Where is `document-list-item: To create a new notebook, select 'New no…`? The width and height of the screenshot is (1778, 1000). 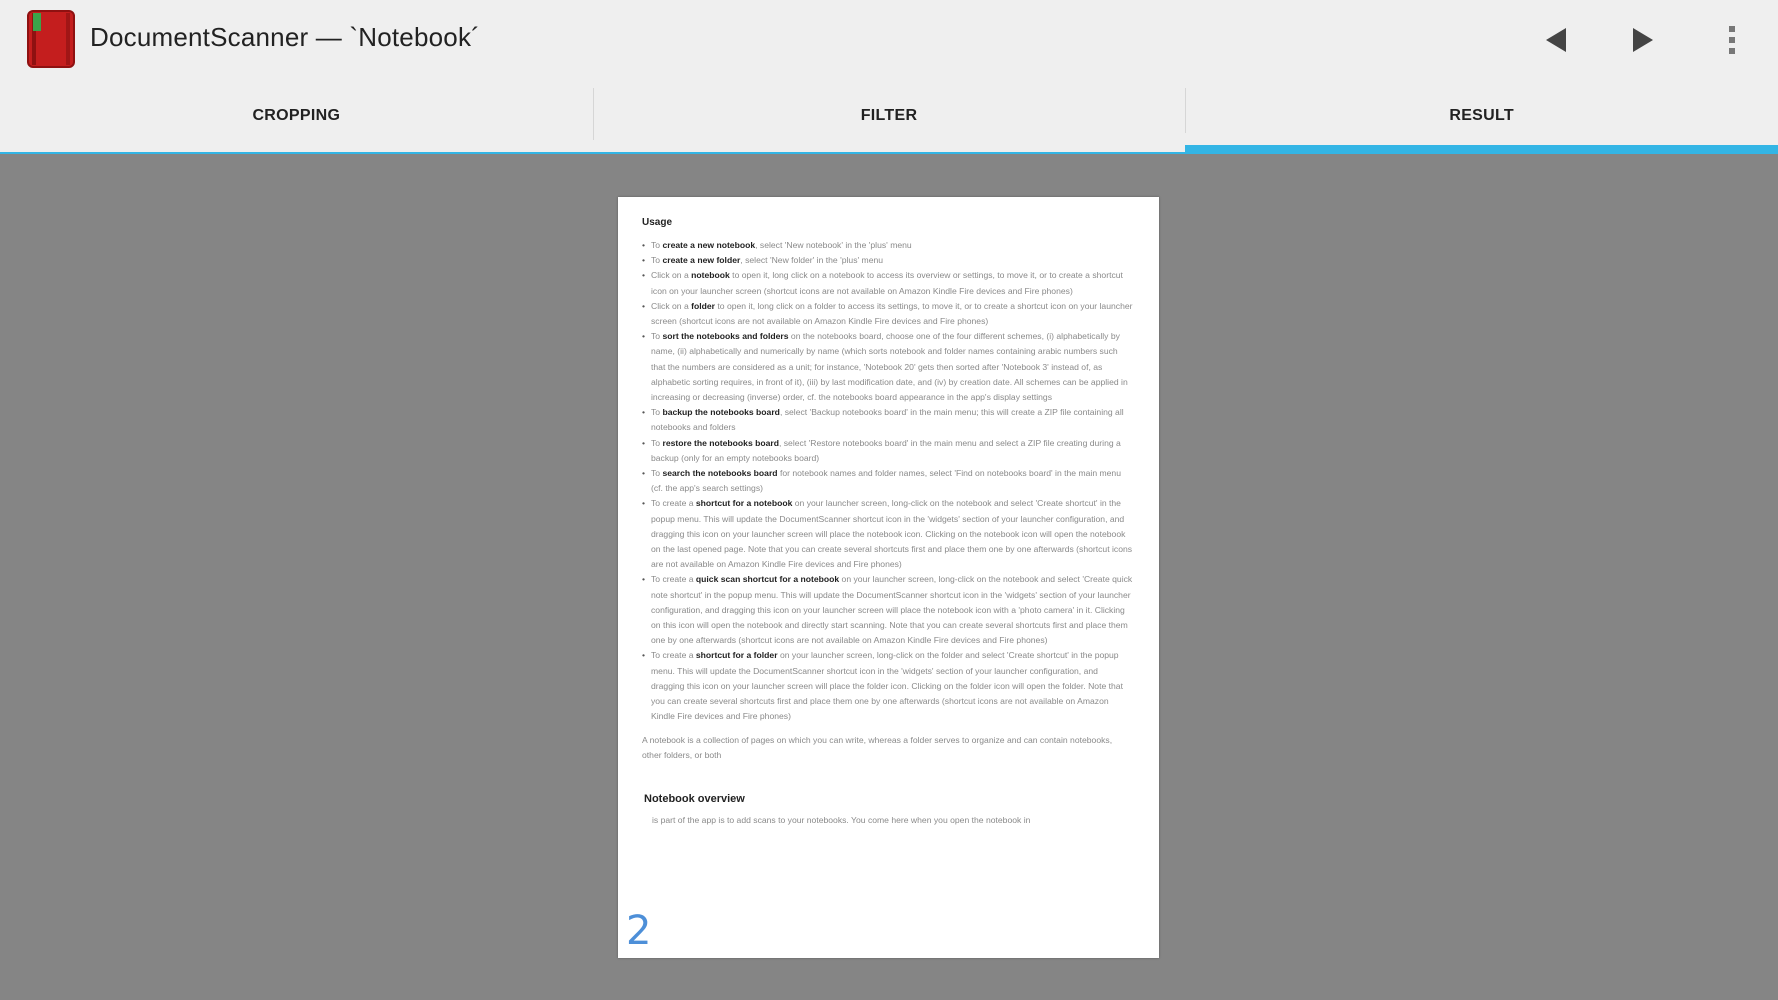 document-list-item: To create a new notebook, select 'New no… is located at coordinates (887, 245).